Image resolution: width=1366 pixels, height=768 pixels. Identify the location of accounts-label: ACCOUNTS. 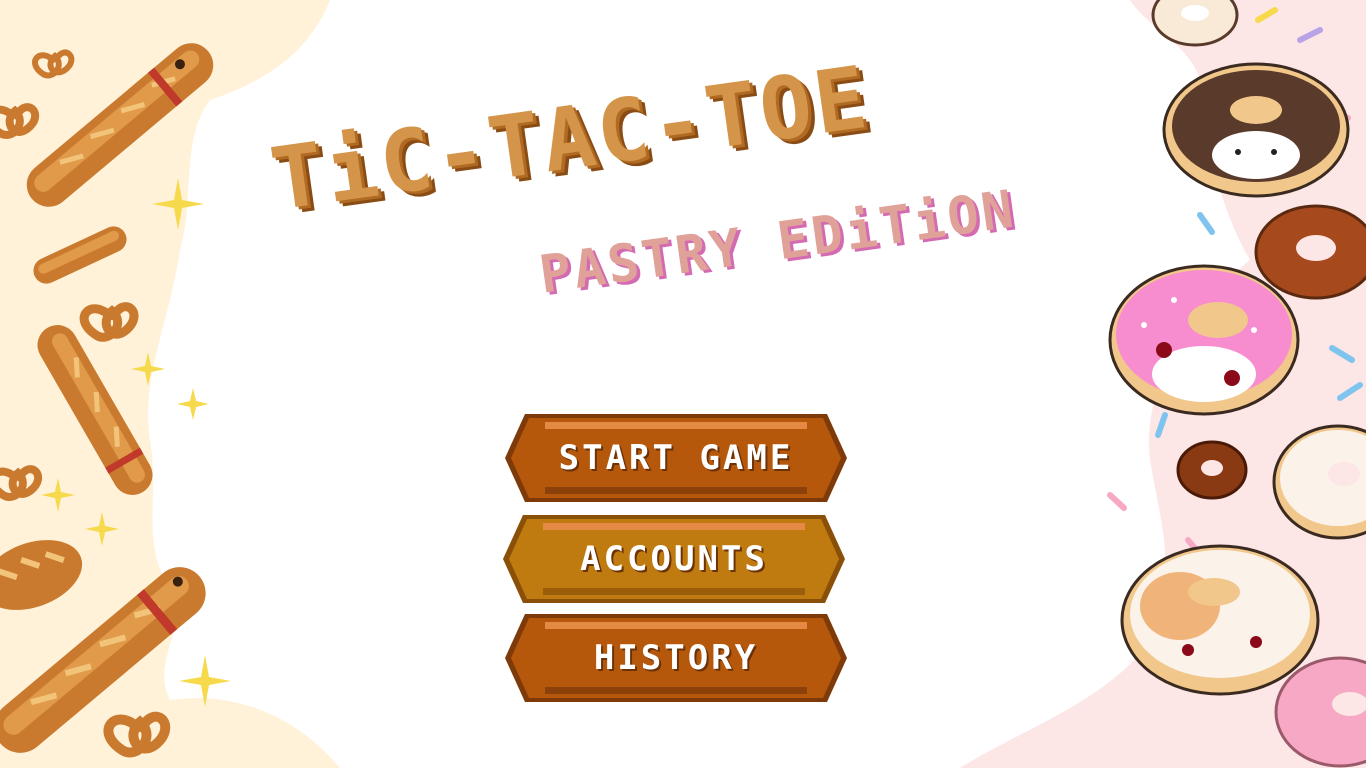
(674, 559).